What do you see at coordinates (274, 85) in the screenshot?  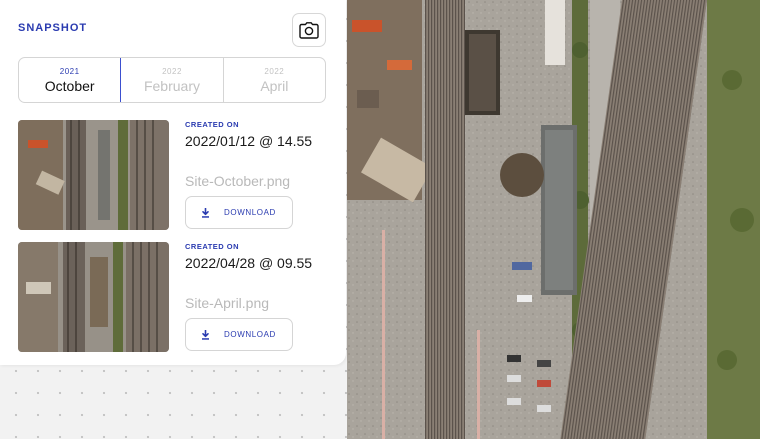 I see `tab-month: April` at bounding box center [274, 85].